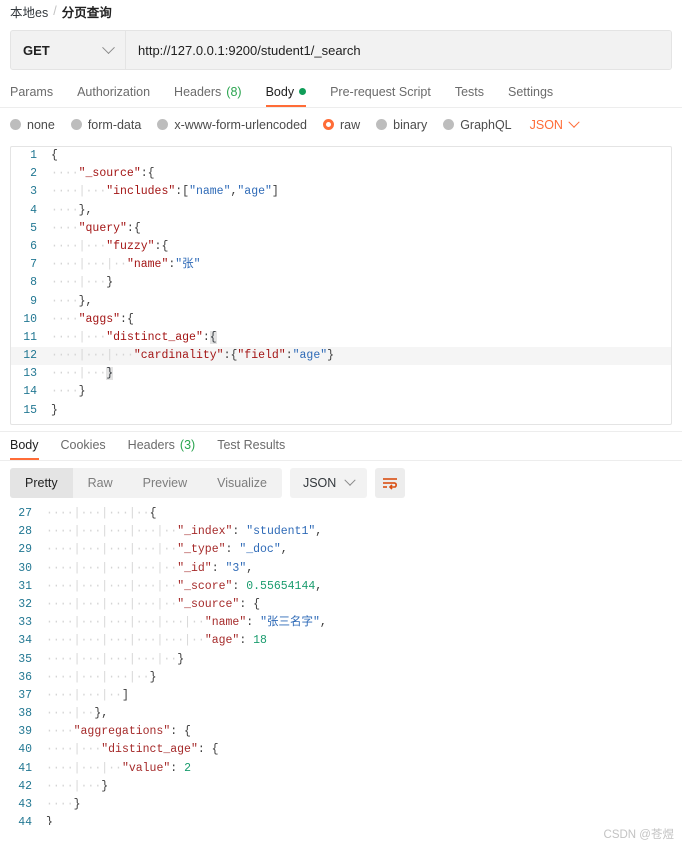  What do you see at coordinates (188, 265) in the screenshot?
I see `code-token: "张"` at bounding box center [188, 265].